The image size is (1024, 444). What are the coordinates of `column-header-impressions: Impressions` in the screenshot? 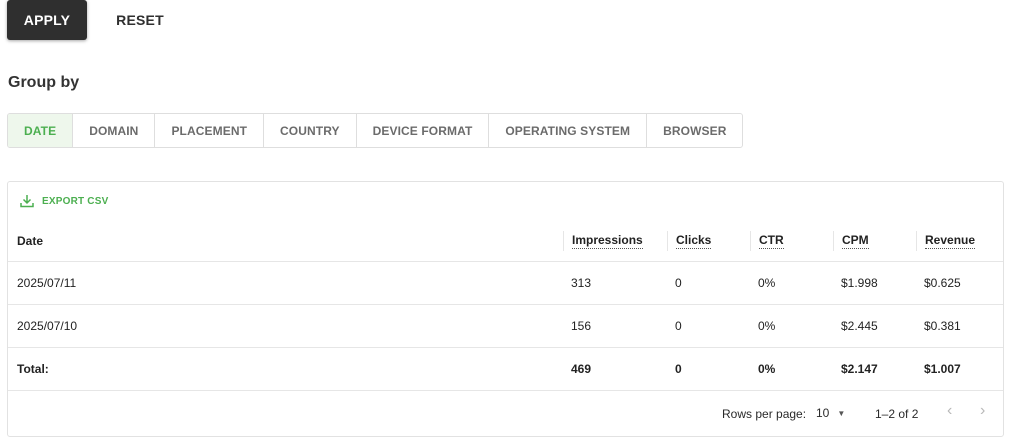 It's located at (603, 241).